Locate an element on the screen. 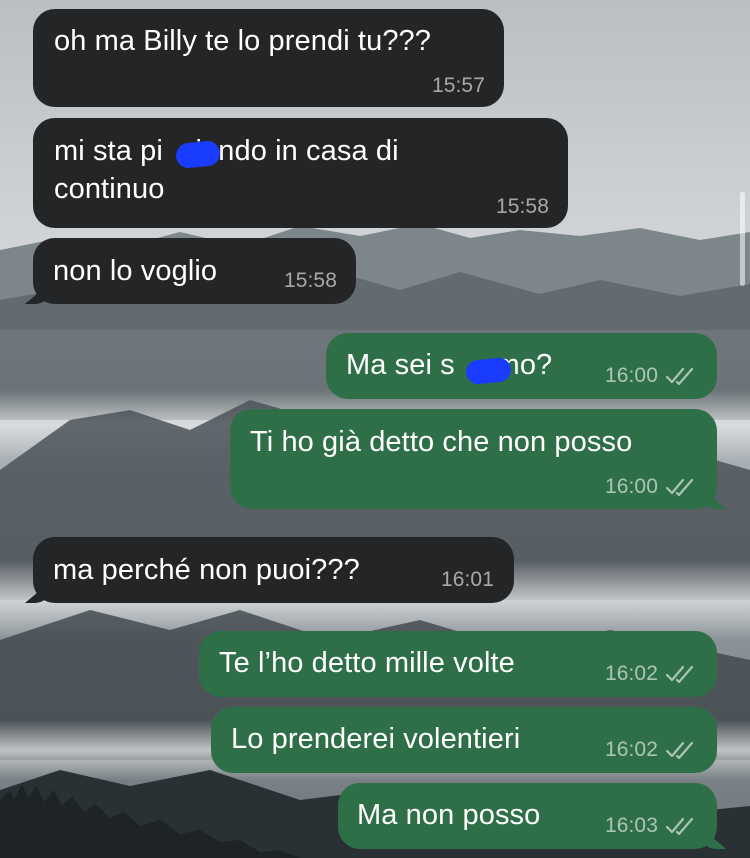  message-text: ma perché non puoi??? is located at coordinates (206, 570).